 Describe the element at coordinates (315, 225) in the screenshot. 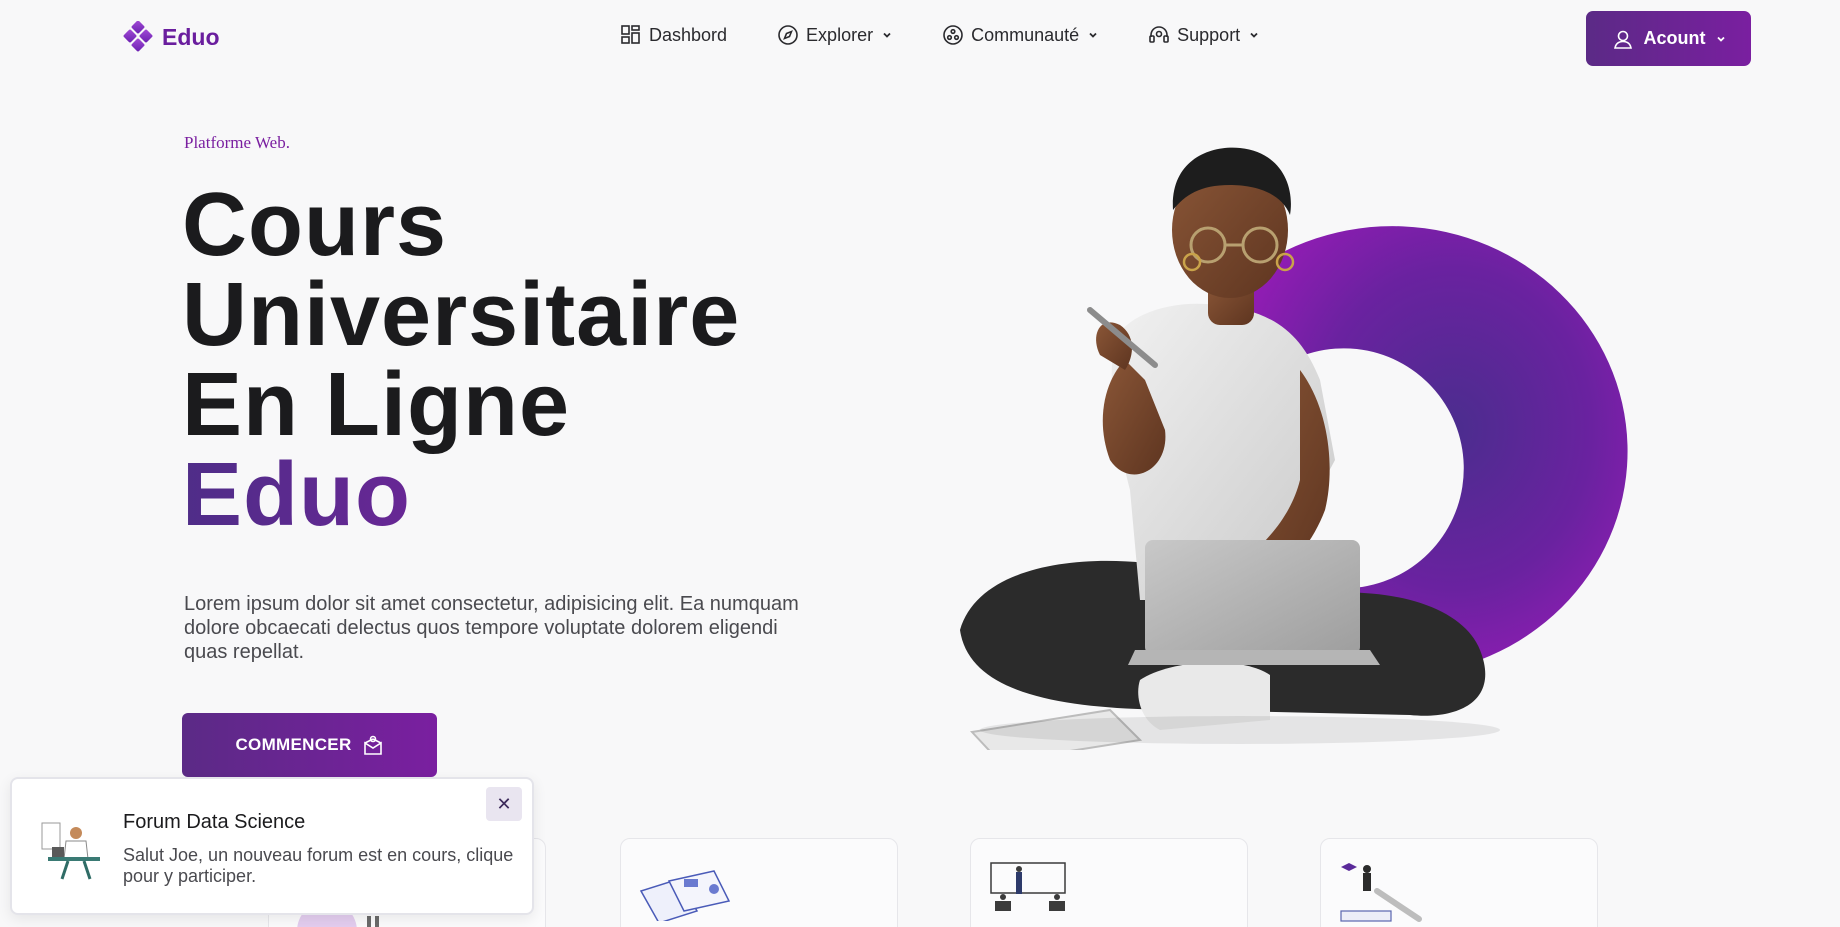

I see `hero-title-line: Cours` at that location.